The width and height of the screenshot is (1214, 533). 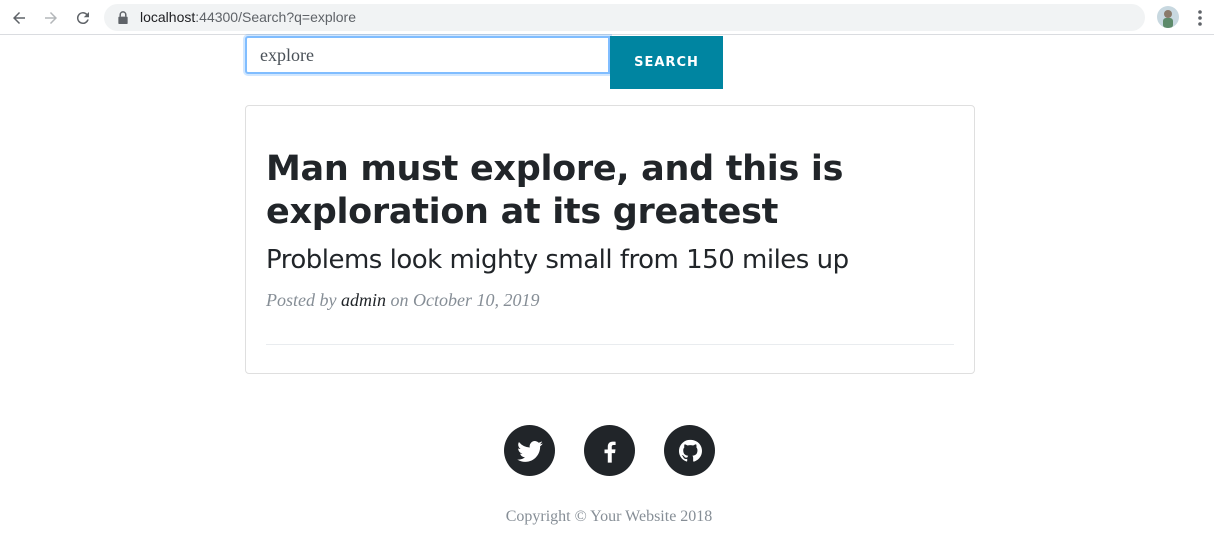 I want to click on address-bar: localhost:44300/Search?q=explore, so click(x=624, y=17).